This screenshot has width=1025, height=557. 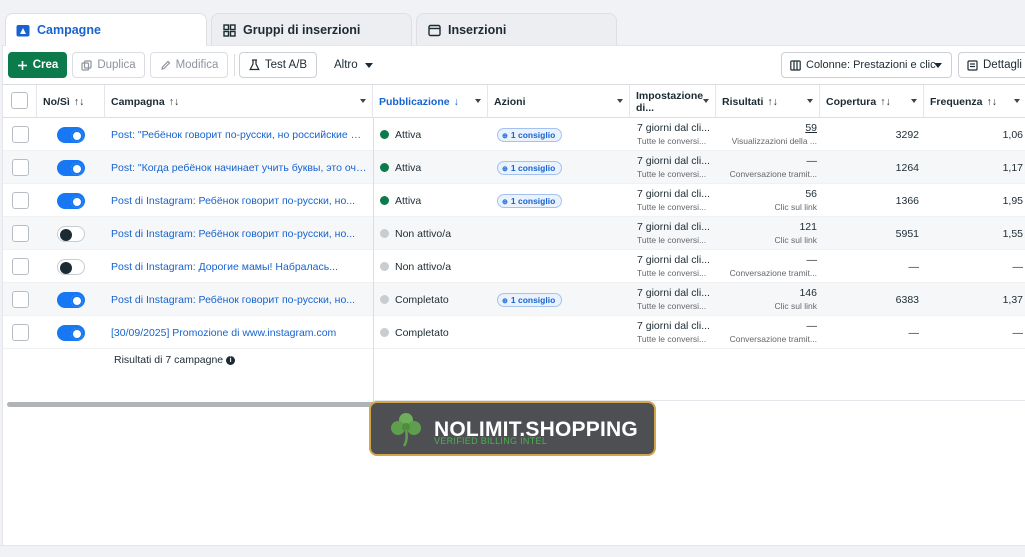 I want to click on reach-value: 1264, so click(x=907, y=167).